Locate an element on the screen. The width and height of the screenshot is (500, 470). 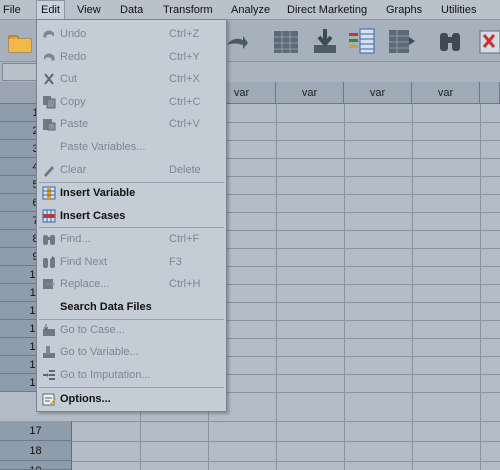
menu-item-shortcut: Ctrl+Z is located at coordinates (184, 34).